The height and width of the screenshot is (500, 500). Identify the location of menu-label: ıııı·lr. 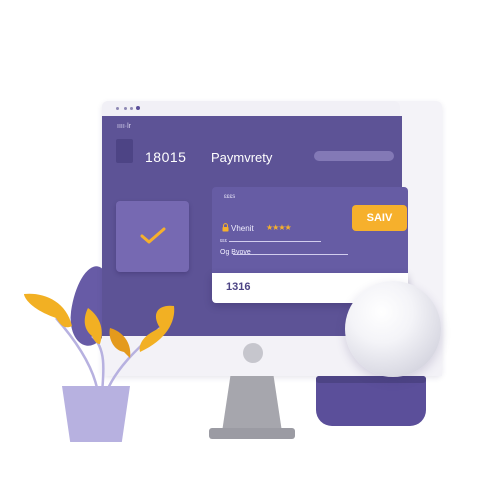
(124, 126).